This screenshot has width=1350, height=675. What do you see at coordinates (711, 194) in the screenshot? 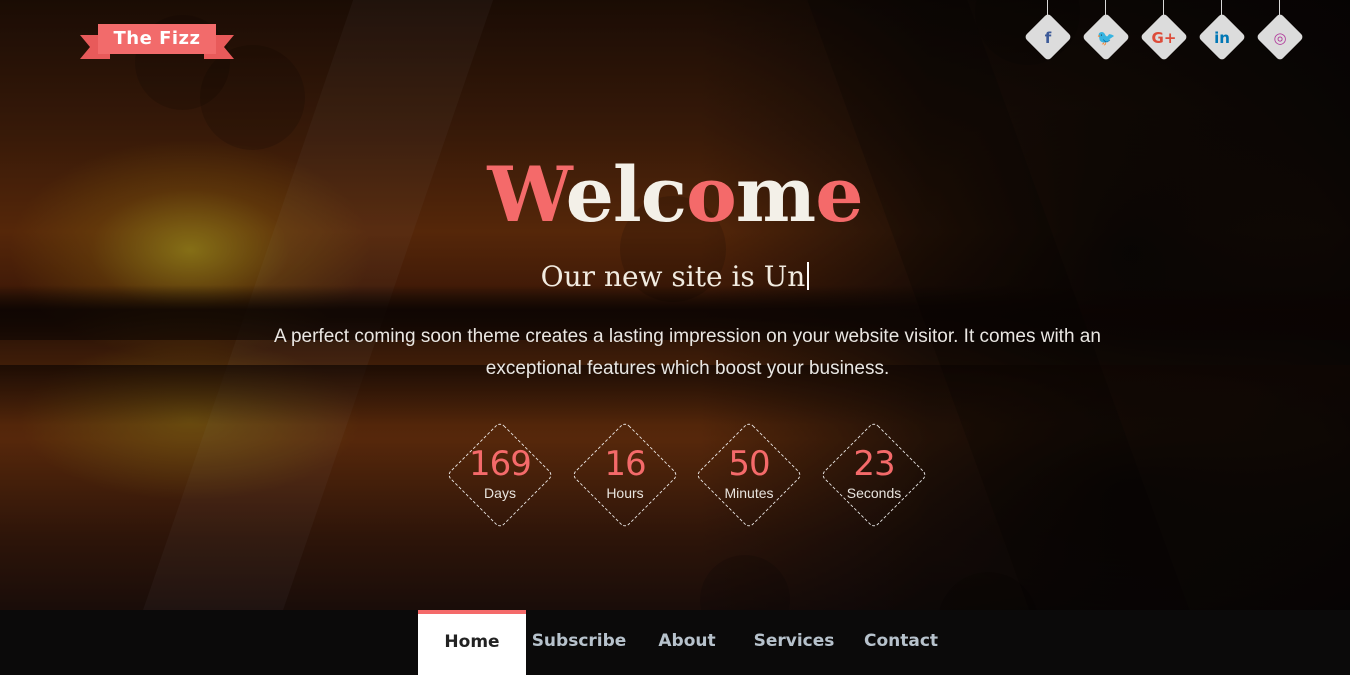
I see `welcome-letter: o` at bounding box center [711, 194].